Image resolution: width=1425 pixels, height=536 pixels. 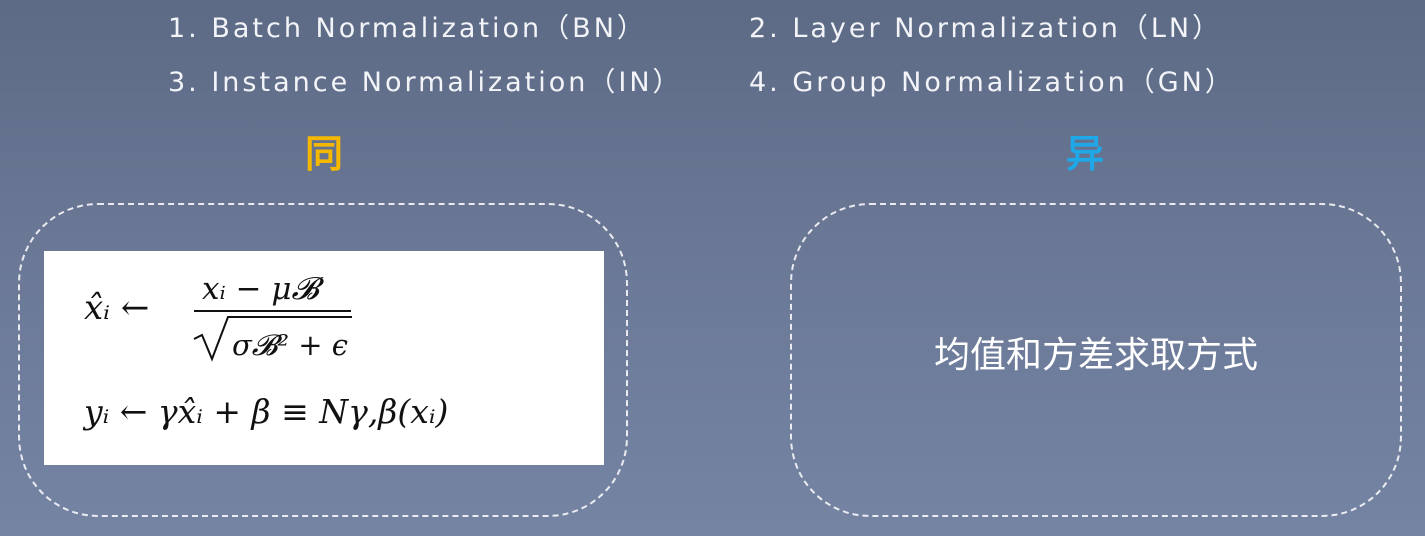 I want to click on method-group-norm: 4. Group Normalization（GN）, so click(x=992, y=82).